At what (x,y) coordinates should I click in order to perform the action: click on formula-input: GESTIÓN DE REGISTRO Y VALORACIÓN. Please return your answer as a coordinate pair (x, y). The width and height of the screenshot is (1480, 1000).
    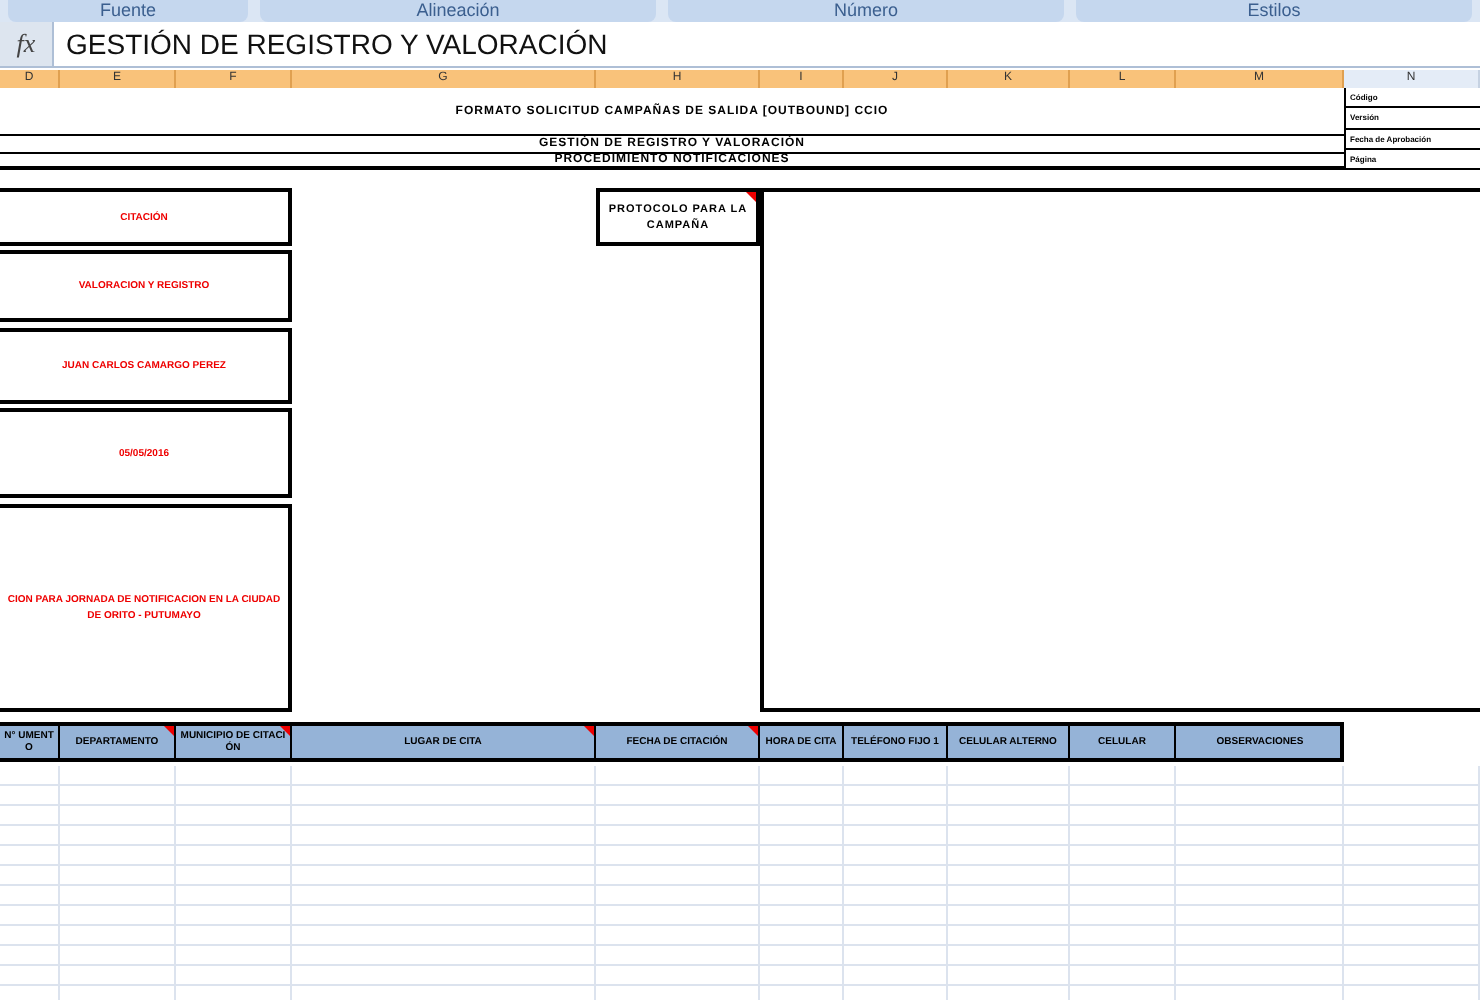
    Looking at the image, I should click on (766, 44).